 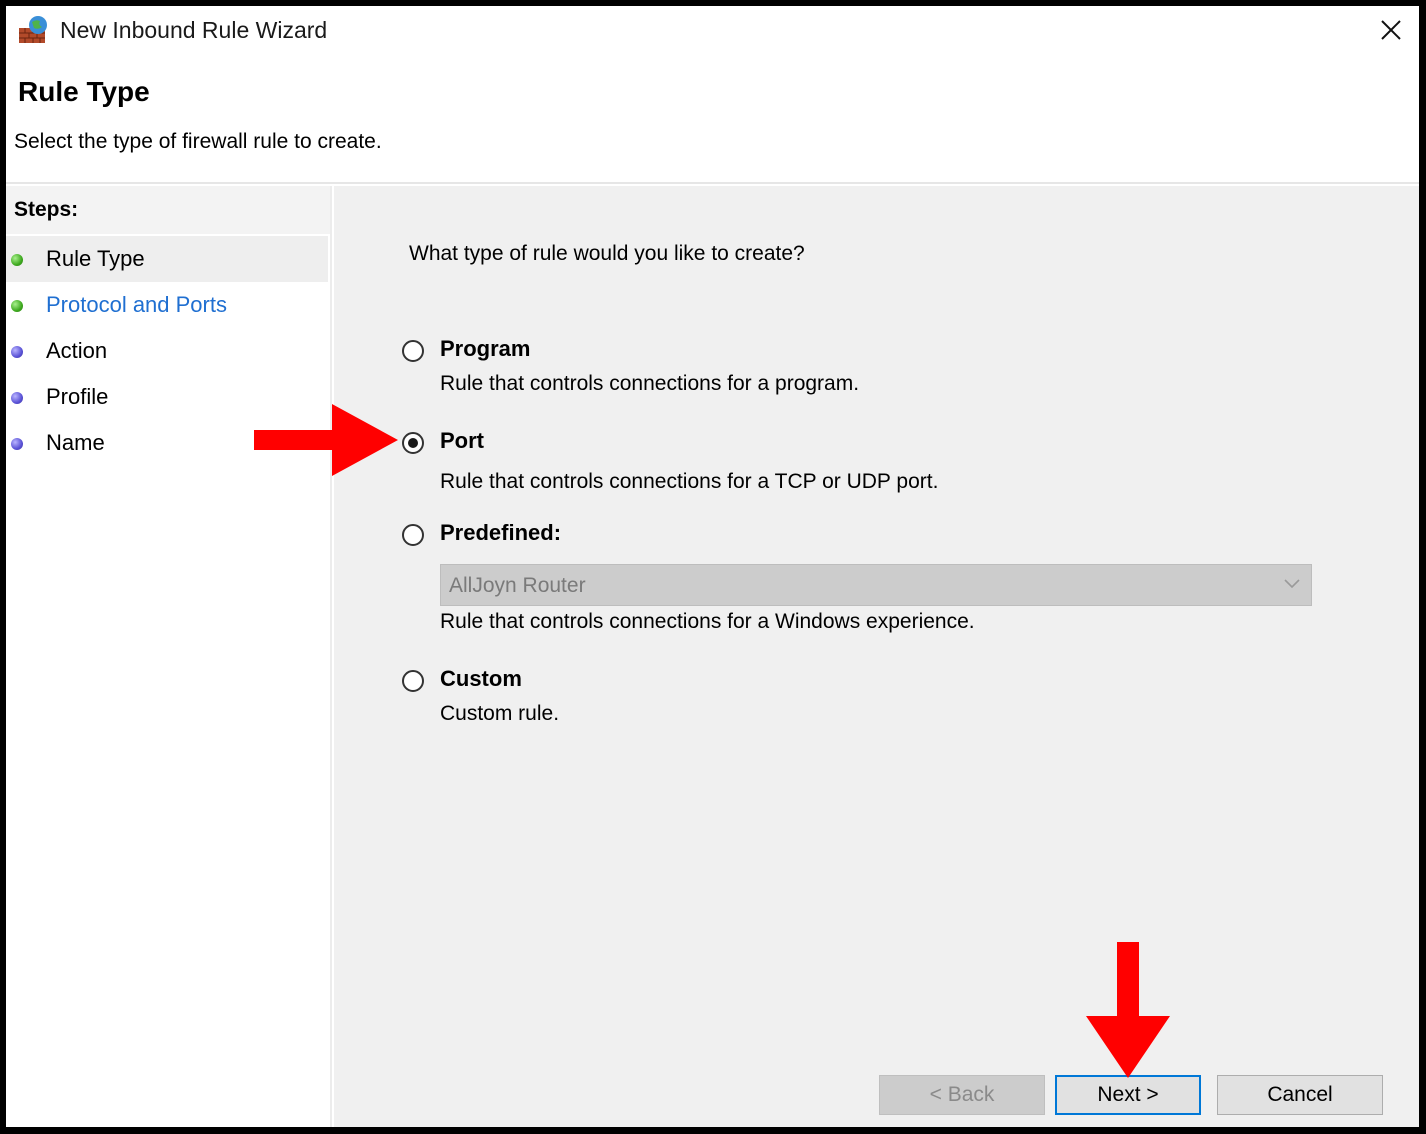 What do you see at coordinates (77, 396) in the screenshot?
I see `step-label: Profile` at bounding box center [77, 396].